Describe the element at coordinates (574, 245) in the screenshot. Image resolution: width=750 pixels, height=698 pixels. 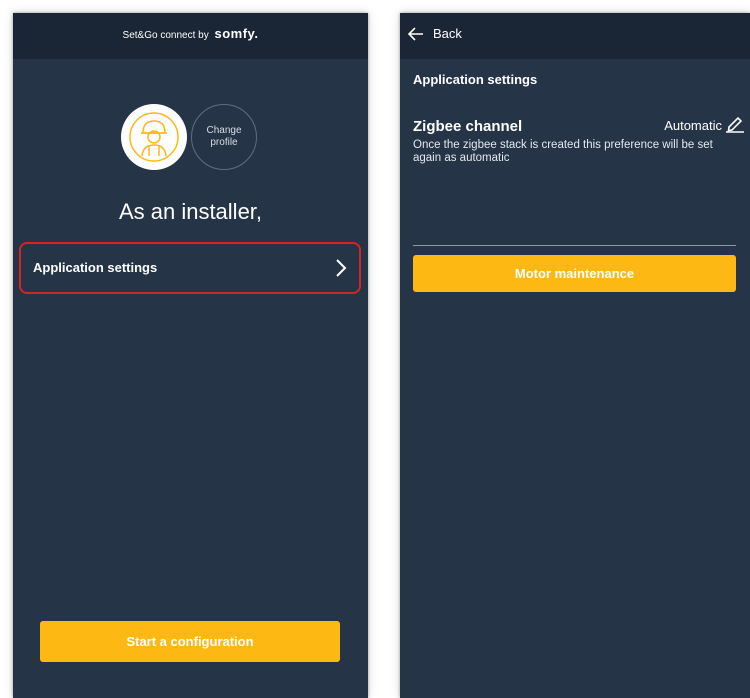
I see `divider` at that location.